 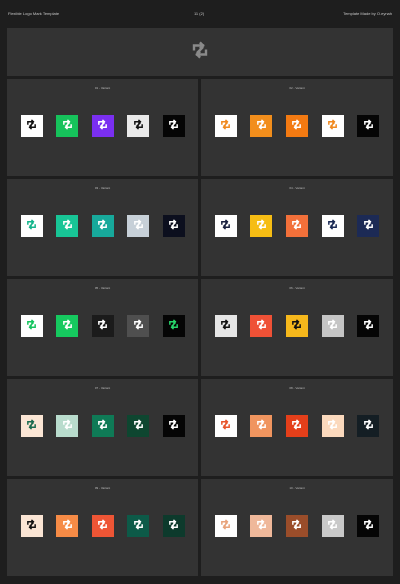 I want to click on variant-panel: 02 - Variant, so click(x=297, y=127).